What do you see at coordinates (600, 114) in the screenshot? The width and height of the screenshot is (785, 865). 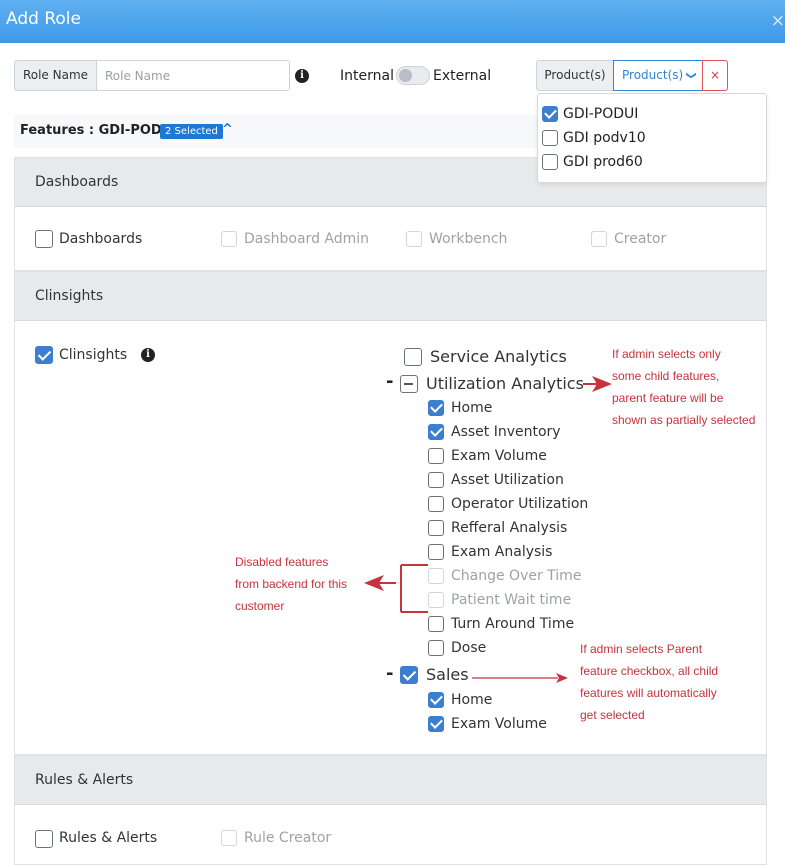 I see `product-option-label: GDI-PODUI` at bounding box center [600, 114].